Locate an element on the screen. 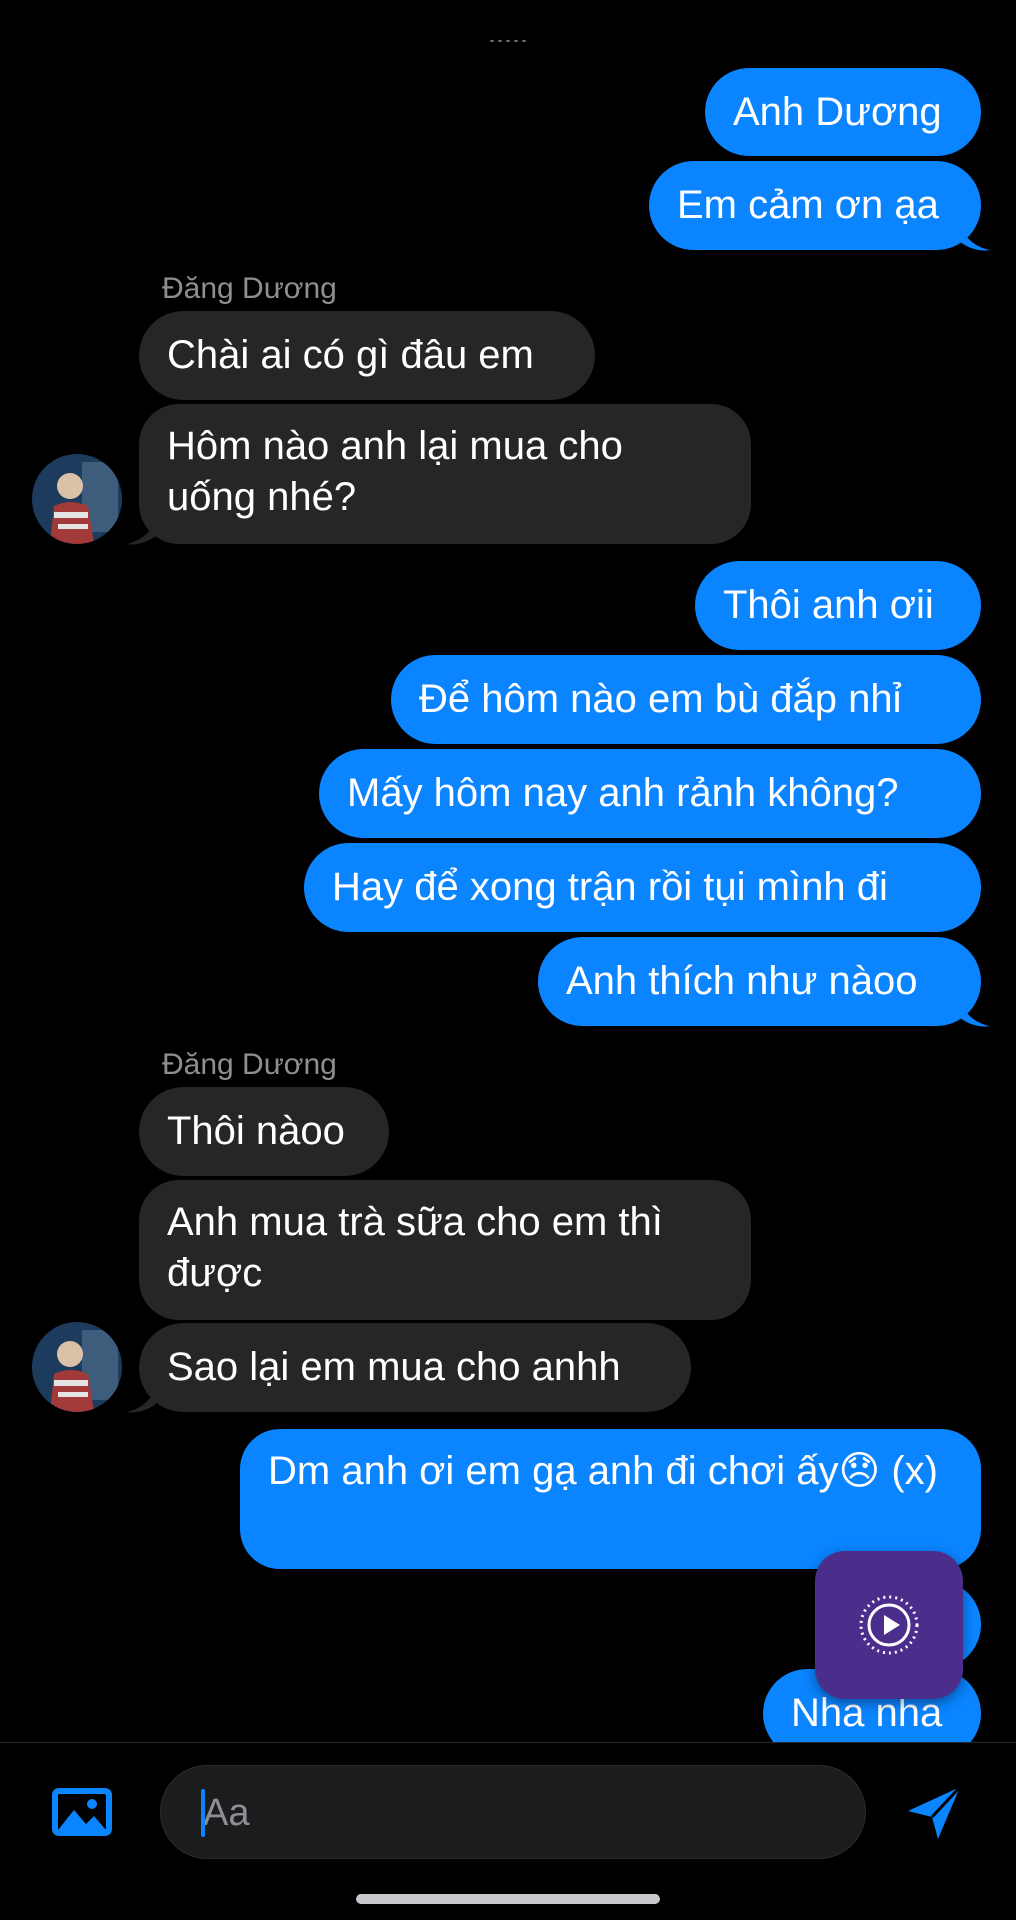 This screenshot has width=1016, height=1920. message-text: Chài ai có gì đâu em is located at coordinates (350, 355).